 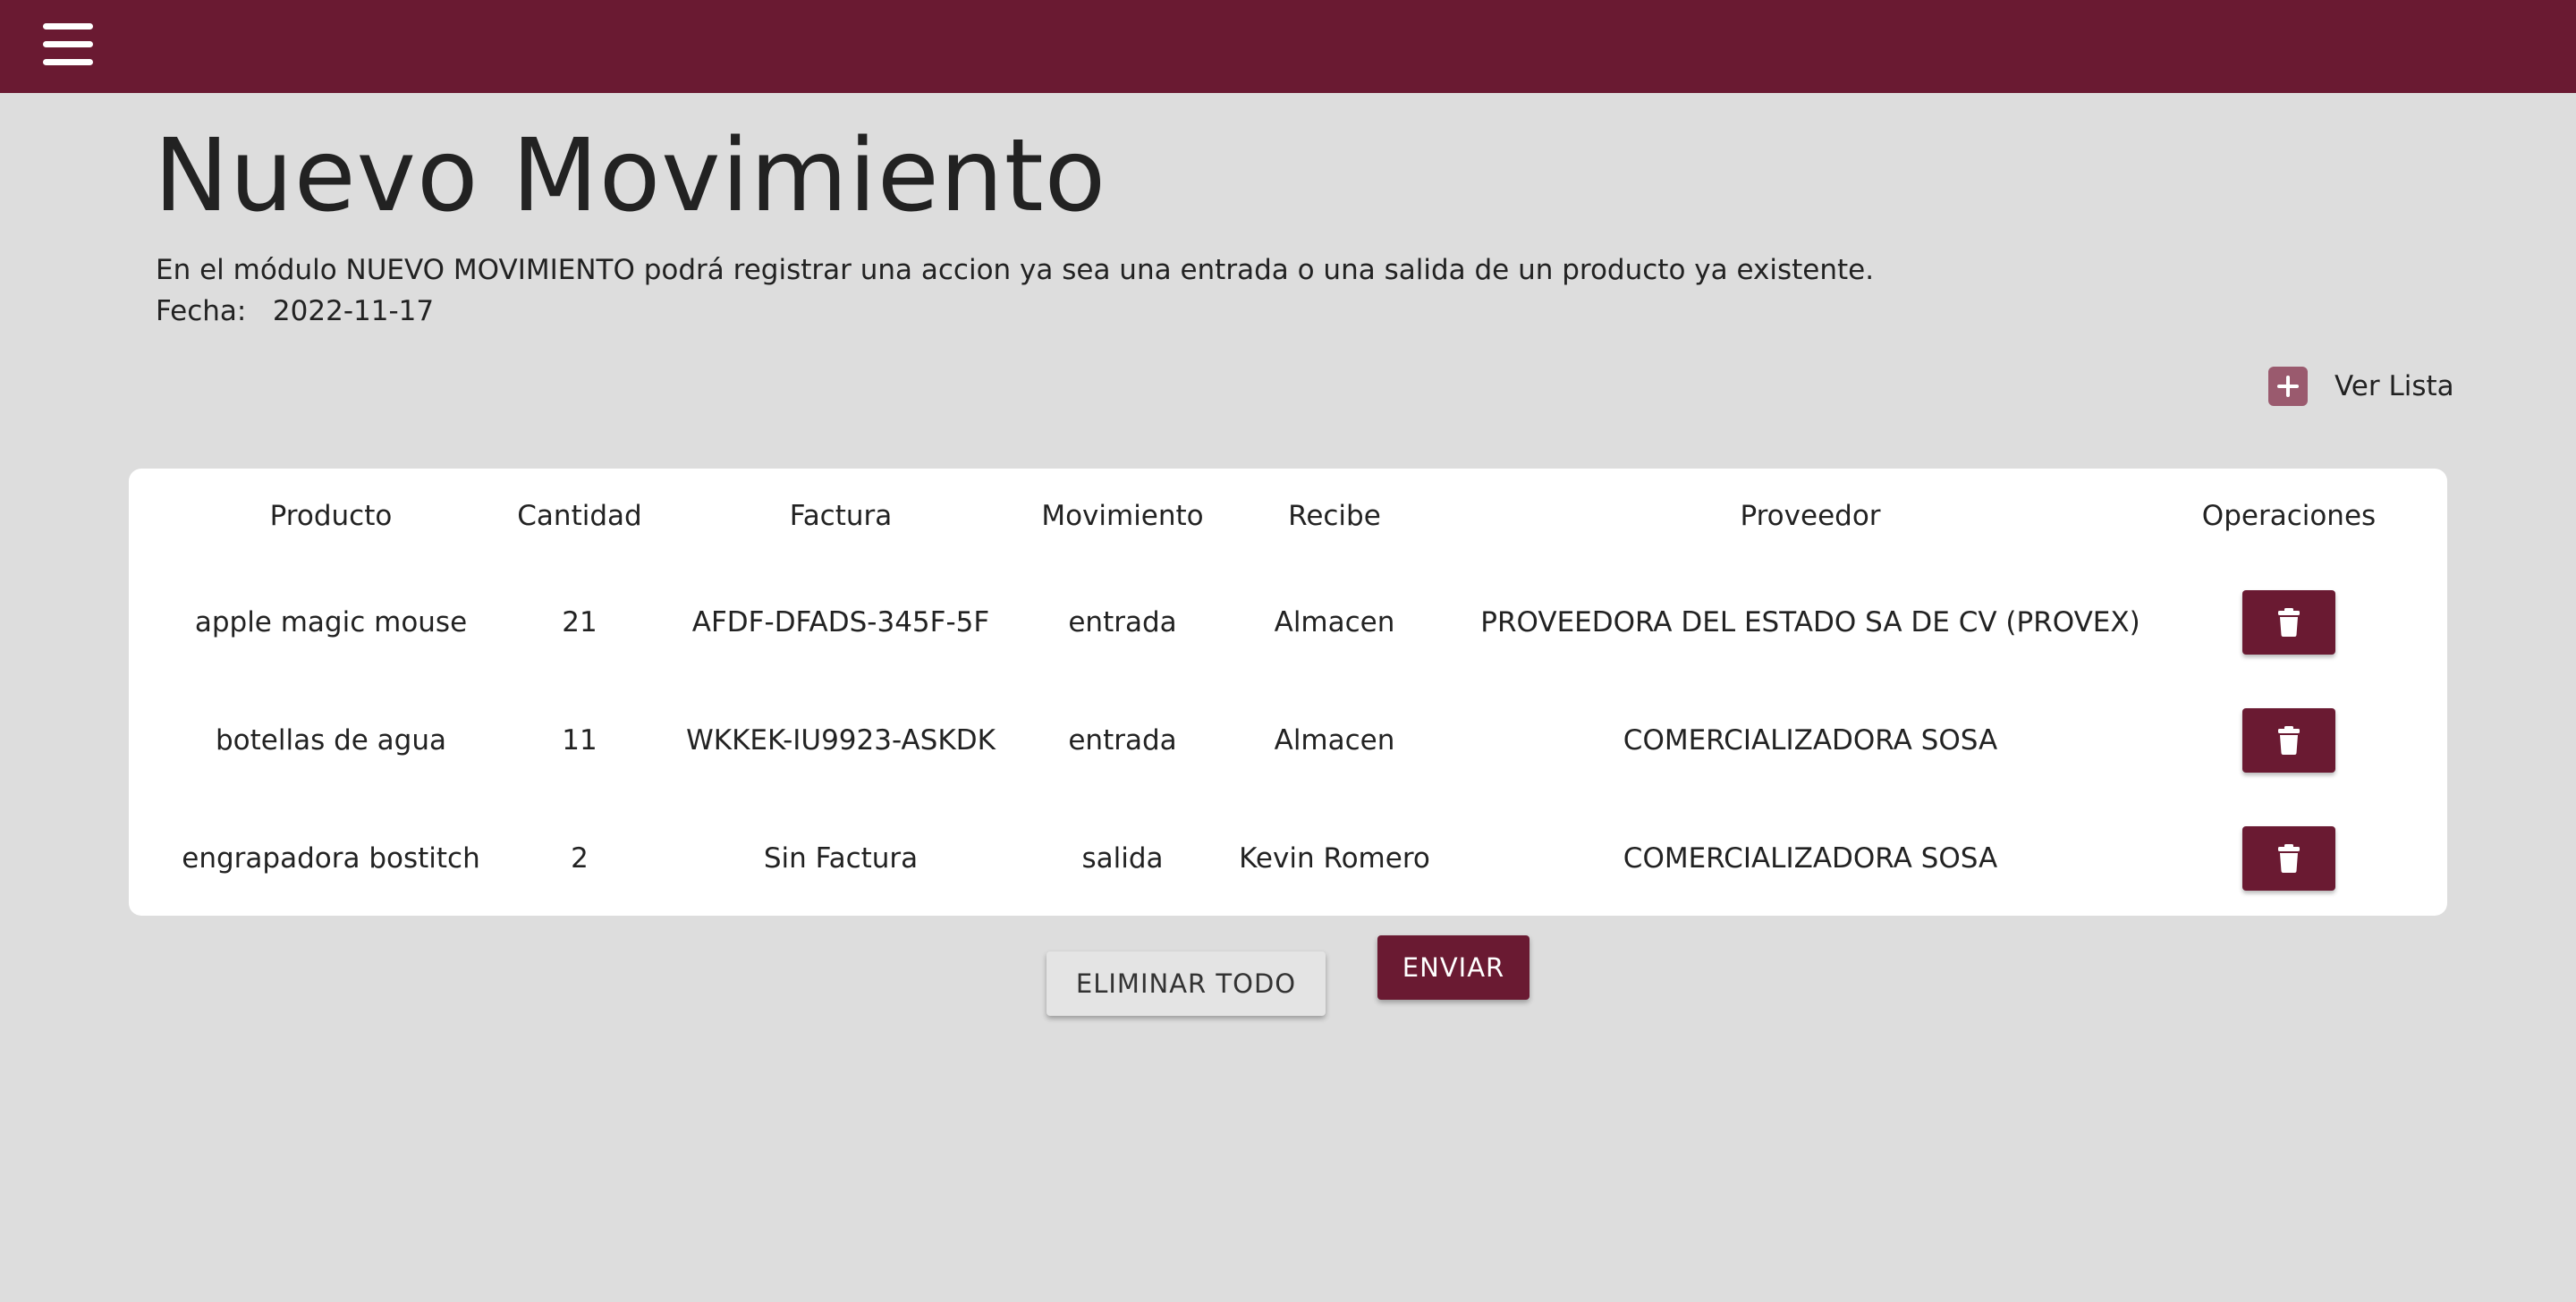 I want to click on ver-lista-link: Ver Lista, so click(x=2361, y=386).